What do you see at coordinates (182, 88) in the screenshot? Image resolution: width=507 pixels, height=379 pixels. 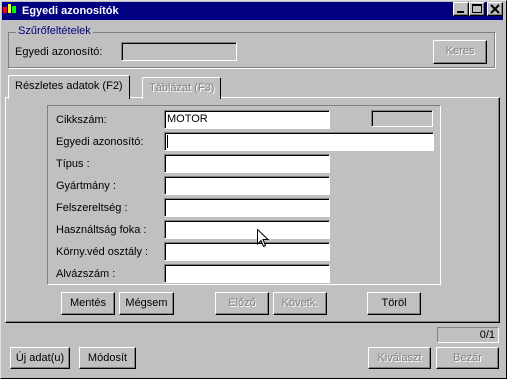 I see `tab-table: Táblázat (F3)` at bounding box center [182, 88].